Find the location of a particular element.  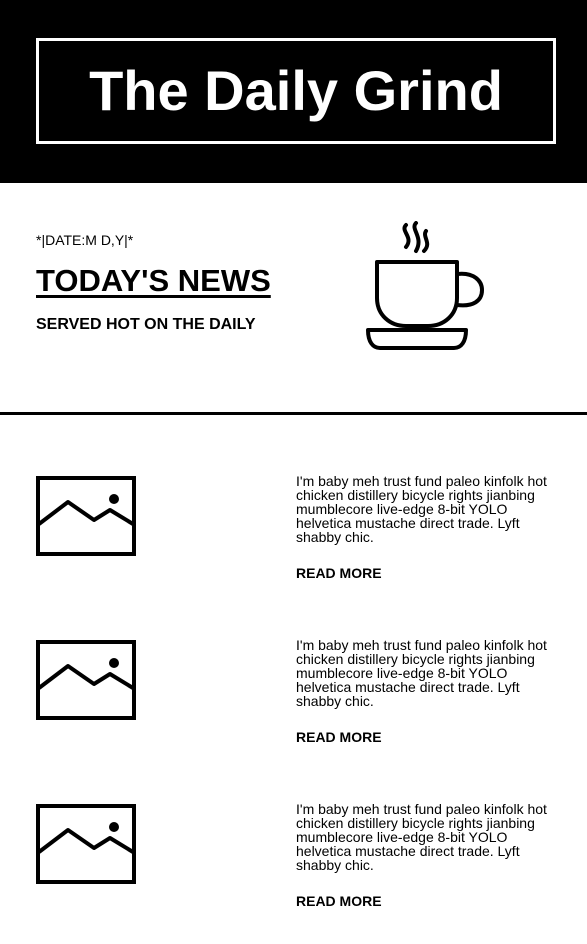

tagline: SERVED HOT ON THE DAILY is located at coordinates (146, 324).